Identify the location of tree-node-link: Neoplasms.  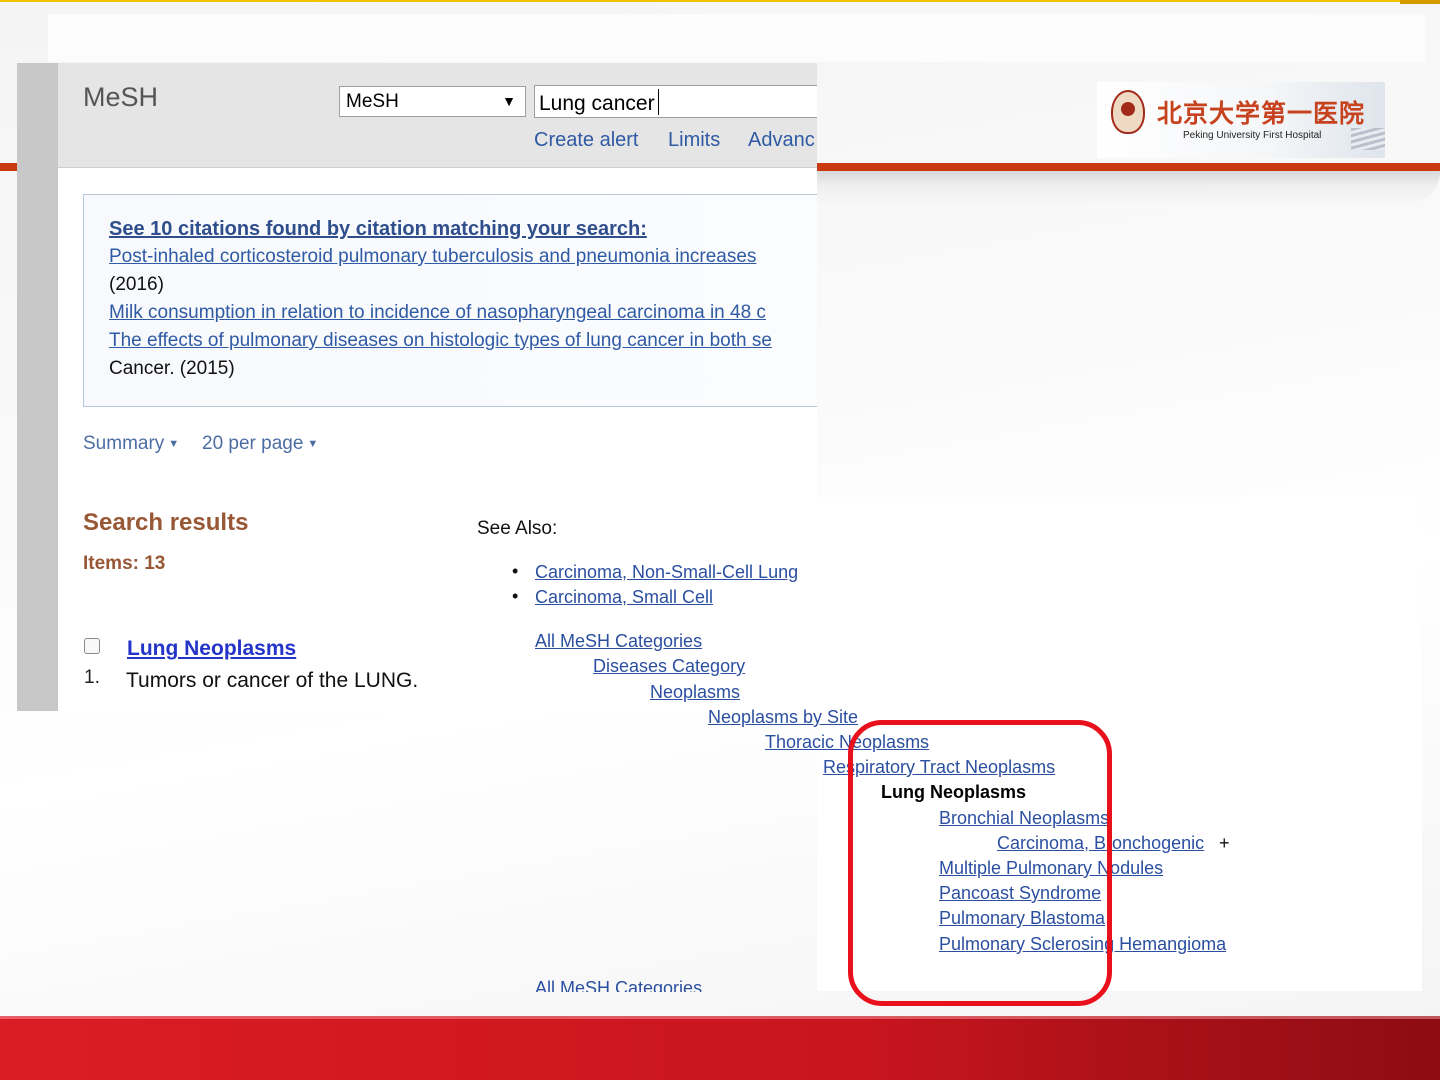
(695, 692).